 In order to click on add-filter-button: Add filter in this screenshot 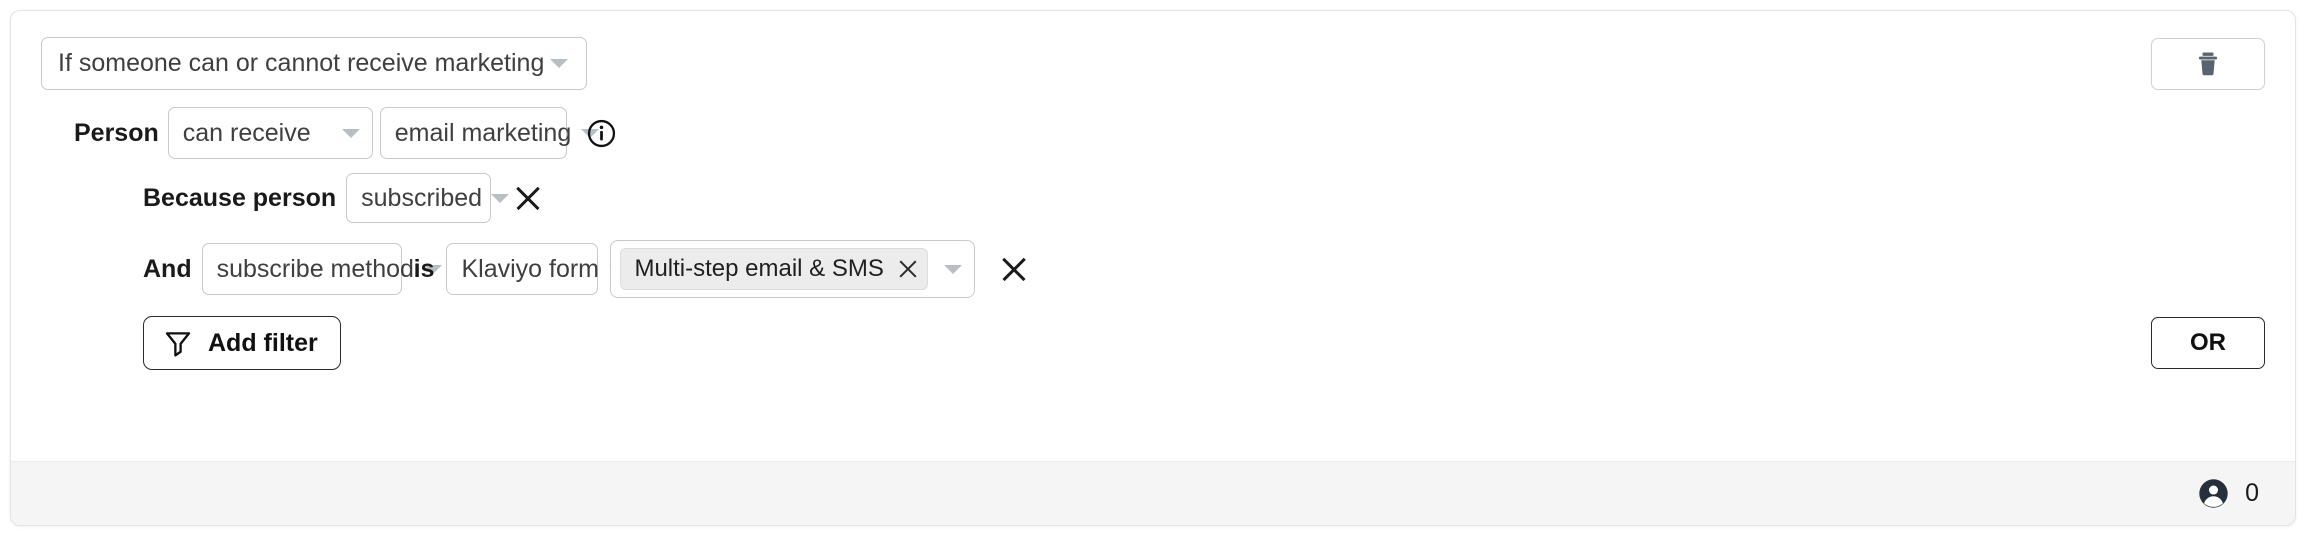, I will do `click(242, 343)`.